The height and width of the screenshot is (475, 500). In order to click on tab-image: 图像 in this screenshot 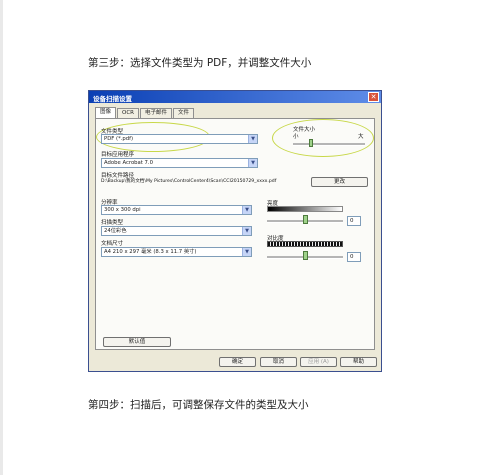, I will do `click(106, 112)`.